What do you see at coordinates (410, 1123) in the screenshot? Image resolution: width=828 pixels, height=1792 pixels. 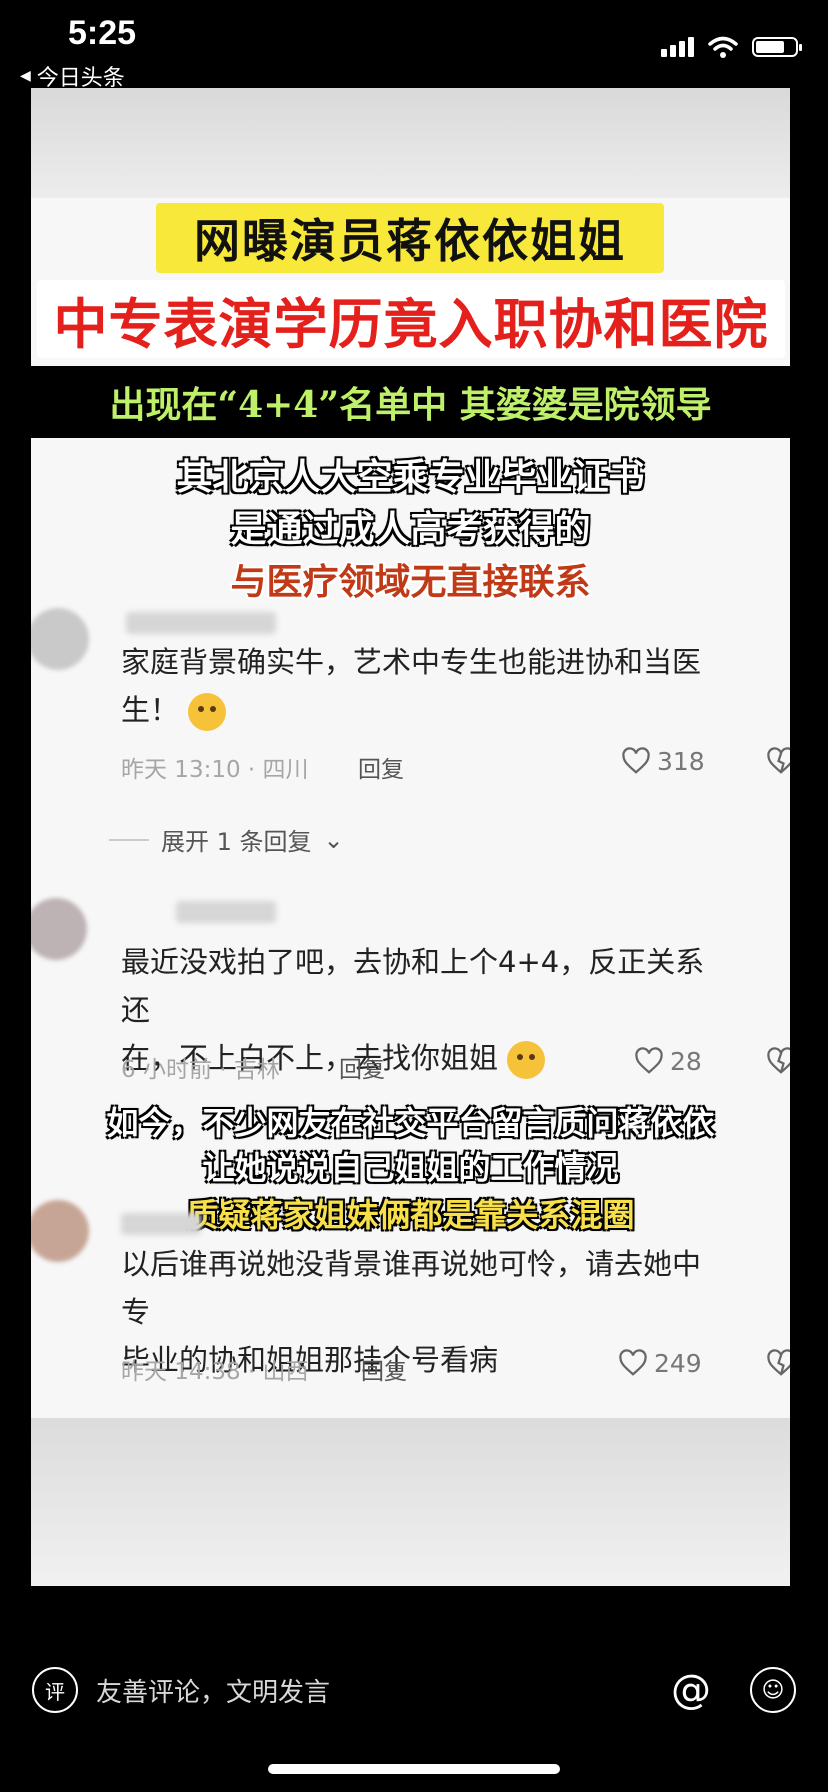 I see `caption-line: 如今，不少网友在社交平台留言质问蒋依依` at bounding box center [410, 1123].